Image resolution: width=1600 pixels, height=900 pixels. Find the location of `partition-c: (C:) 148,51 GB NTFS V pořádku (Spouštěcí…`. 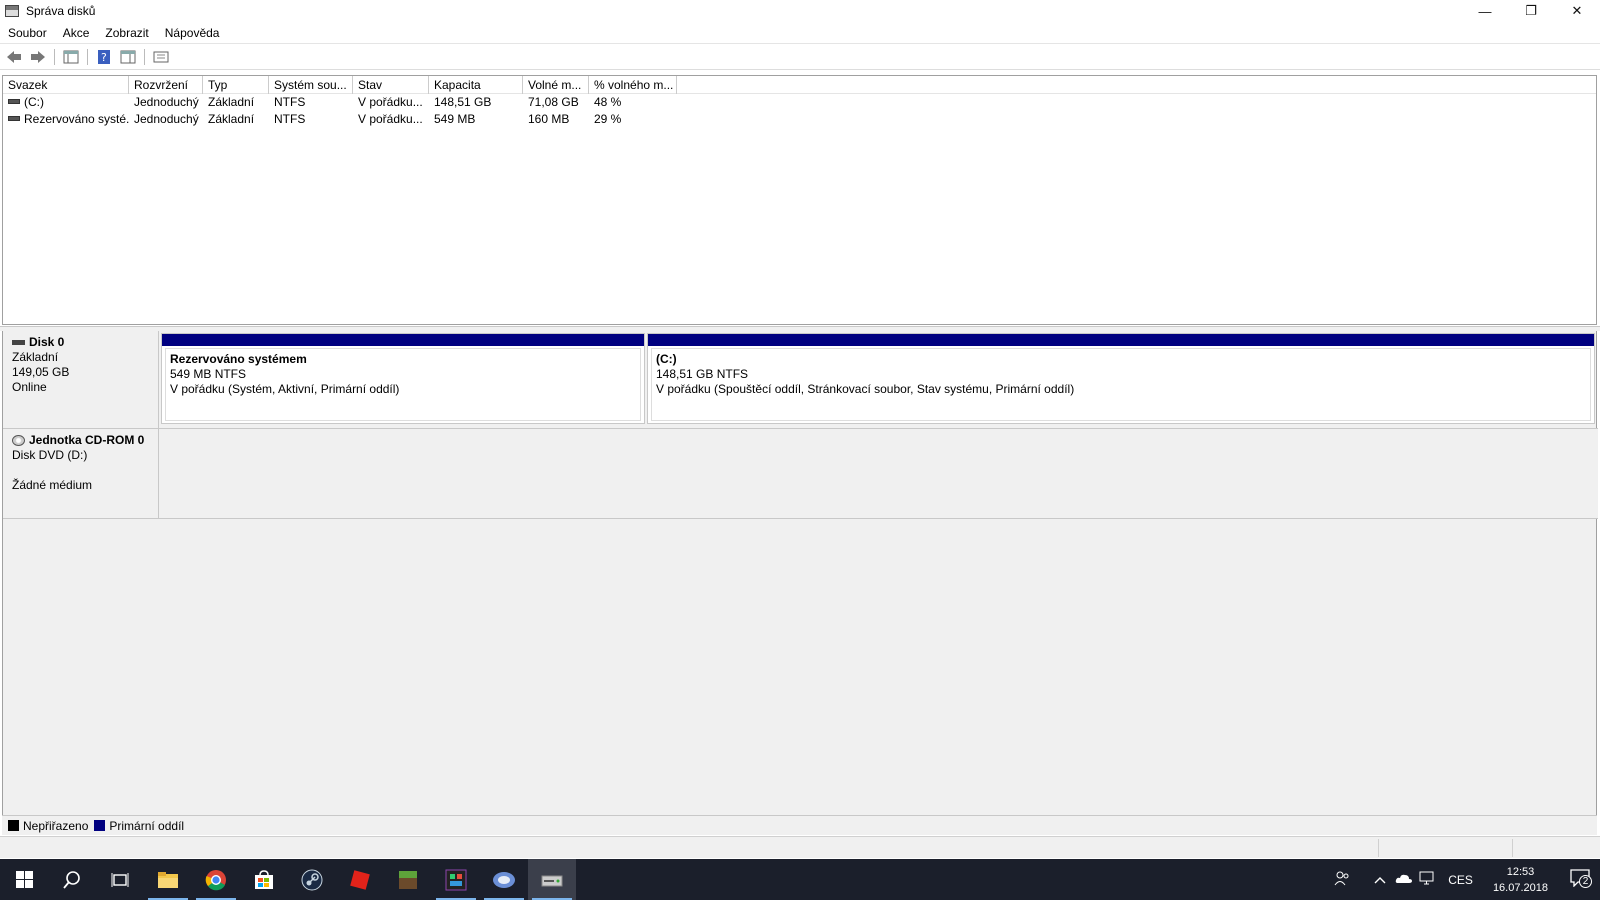

partition-c: (C:) 148,51 GB NTFS V pořádku (Spouštěcí… is located at coordinates (1121, 378).